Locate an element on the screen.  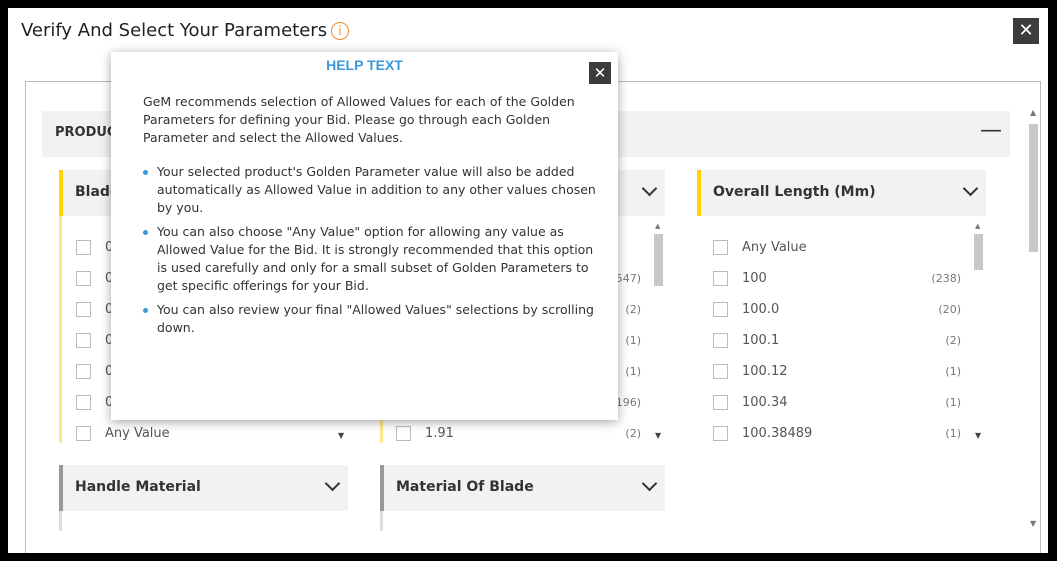
option-count: (20) is located at coordinates (949, 309).